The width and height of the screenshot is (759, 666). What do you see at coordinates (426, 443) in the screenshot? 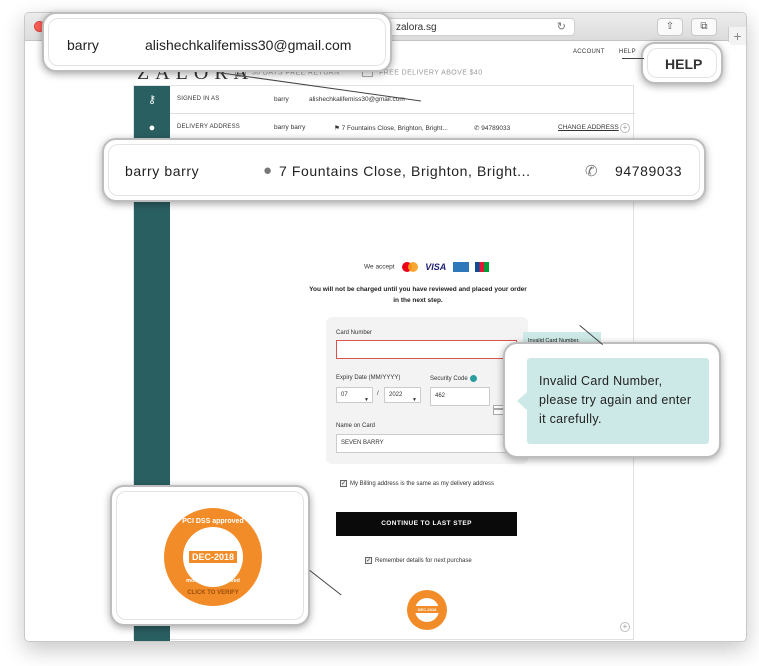
I see `name-on-card-input: SEVEN BARRY` at bounding box center [426, 443].